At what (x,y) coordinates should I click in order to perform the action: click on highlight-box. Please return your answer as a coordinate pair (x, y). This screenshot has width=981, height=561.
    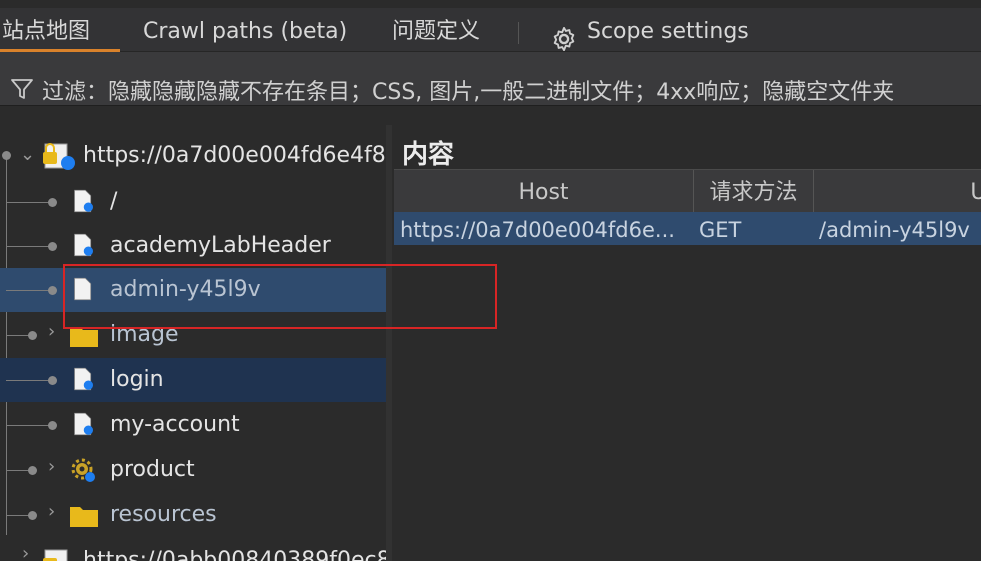
    Looking at the image, I should click on (280, 296).